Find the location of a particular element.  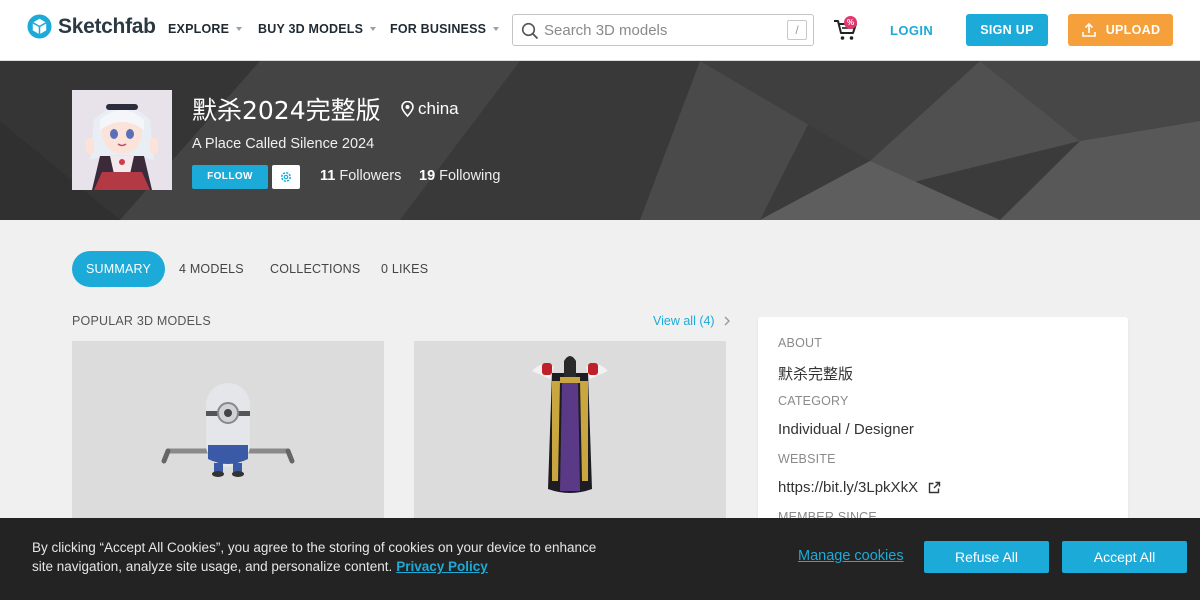

nav-buy-3d-models: BUY 3D MODELS is located at coordinates (317, 29).